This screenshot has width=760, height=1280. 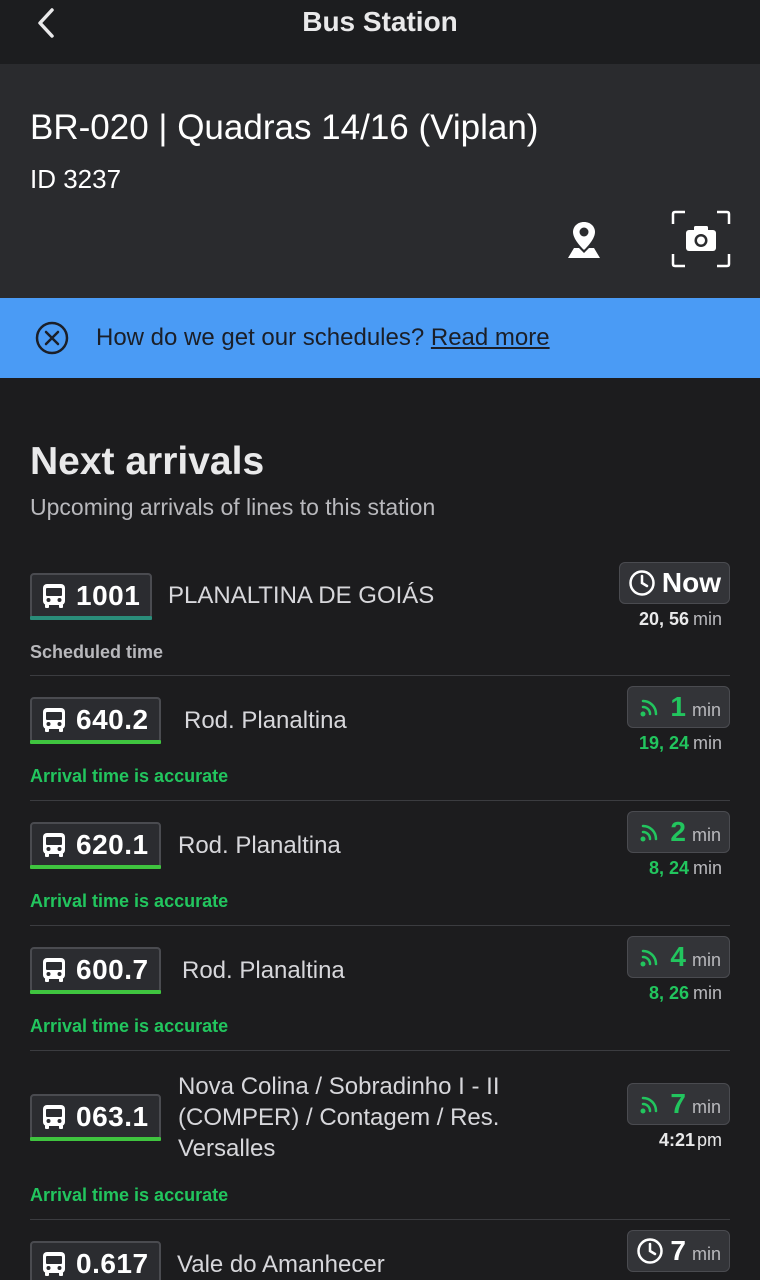 I want to click on destination: PLANALTINA DE GOIÁS, so click(x=301, y=595).